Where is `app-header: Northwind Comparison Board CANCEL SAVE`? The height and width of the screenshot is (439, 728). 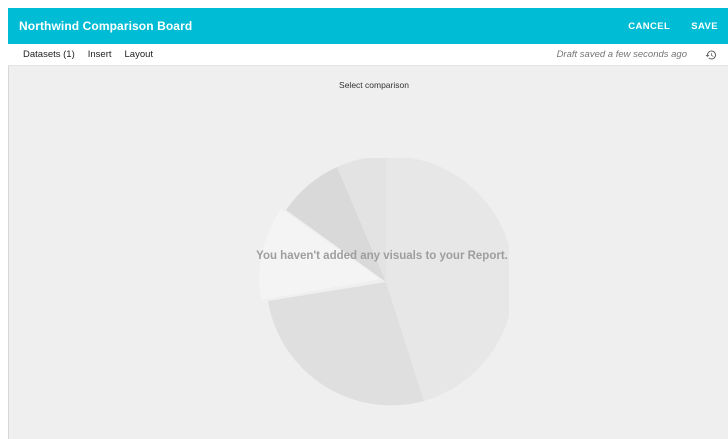
app-header: Northwind Comparison Board CANCEL SAVE is located at coordinates (368, 26).